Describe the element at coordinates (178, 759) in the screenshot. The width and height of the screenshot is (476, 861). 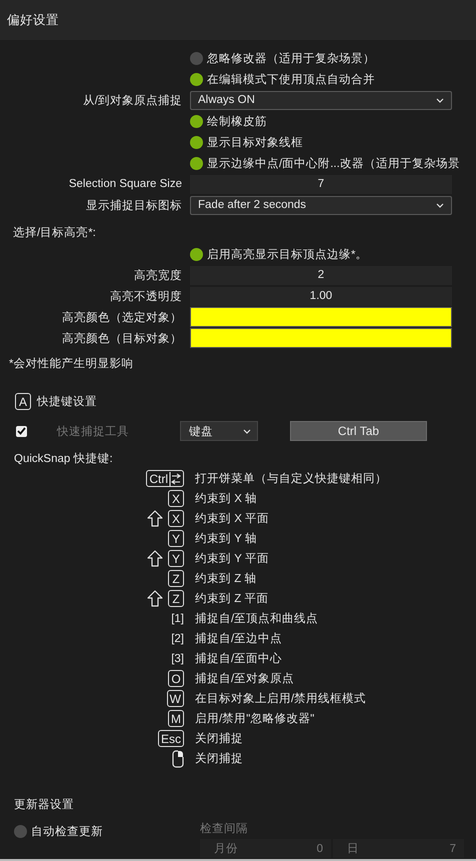
I see `mouse-icon` at that location.